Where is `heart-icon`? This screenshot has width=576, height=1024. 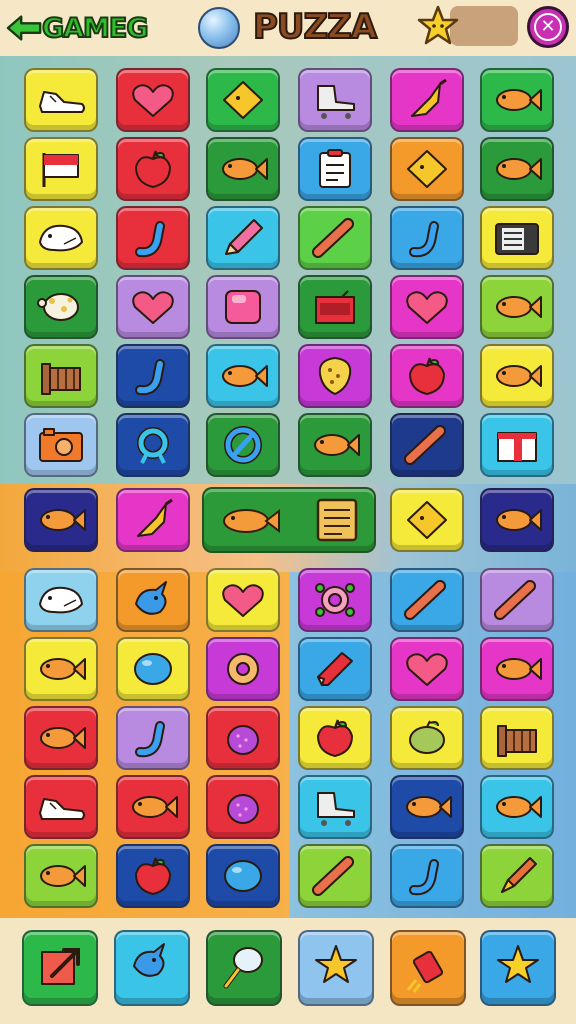 heart-icon is located at coordinates (243, 600).